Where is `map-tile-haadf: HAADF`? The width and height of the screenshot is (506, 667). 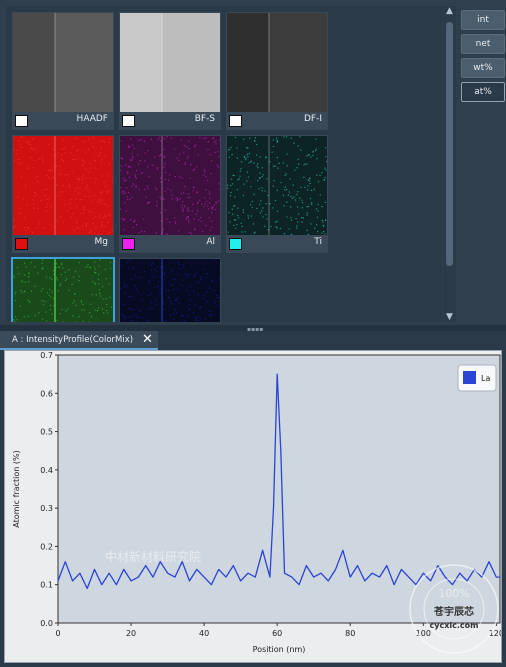
map-tile-haadf: HAADF is located at coordinates (63, 71).